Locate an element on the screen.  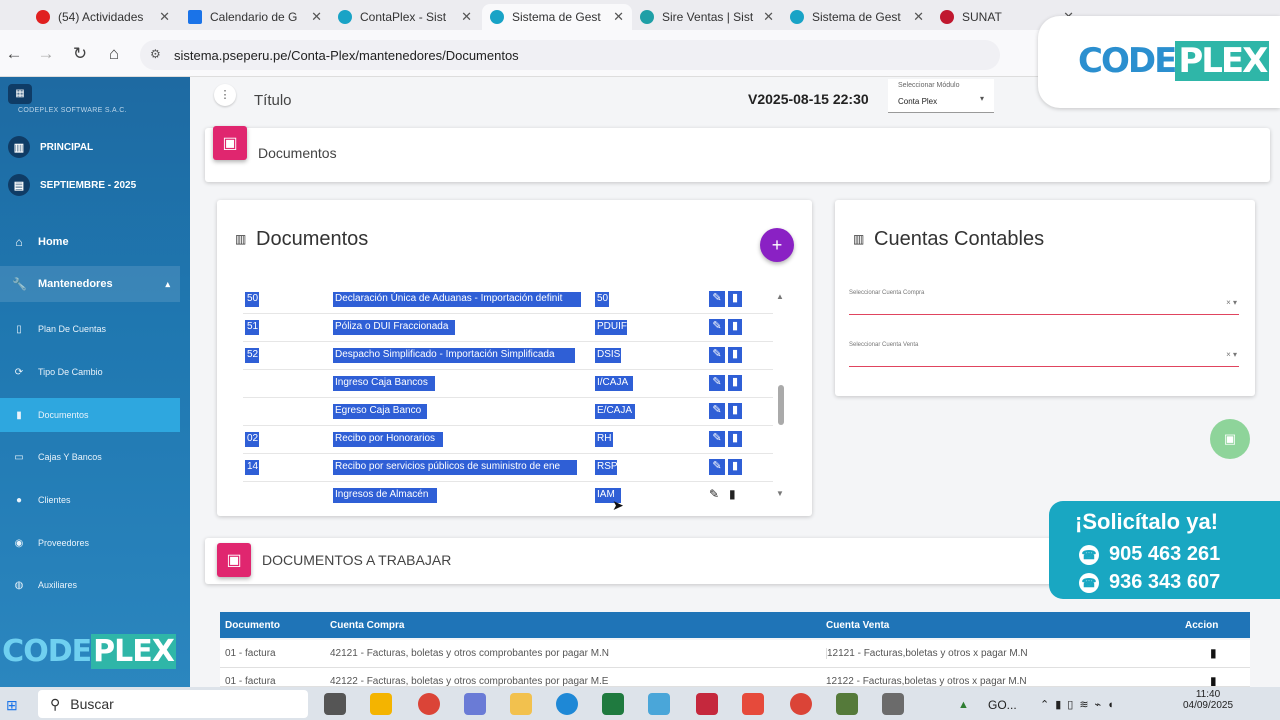
table-row: 51 Póliza o DUI Fraccionada PDUIF ✎ ▮ is located at coordinates (508, 328).